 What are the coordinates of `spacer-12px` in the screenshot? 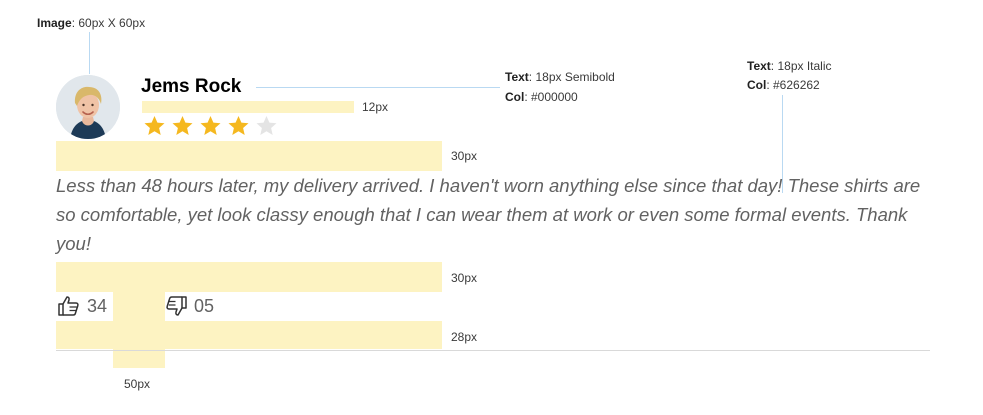 It's located at (248, 107).